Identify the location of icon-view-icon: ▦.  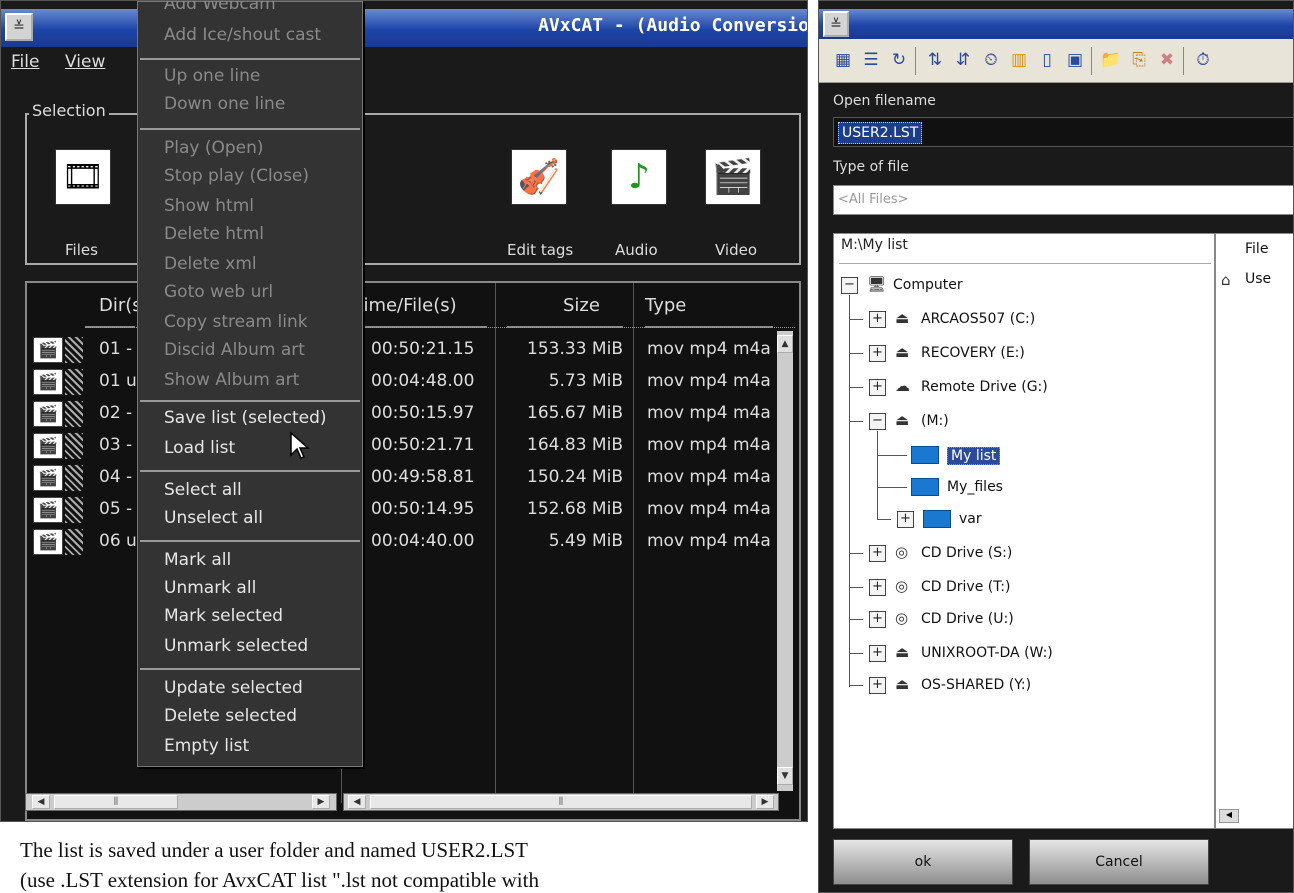
(843, 60).